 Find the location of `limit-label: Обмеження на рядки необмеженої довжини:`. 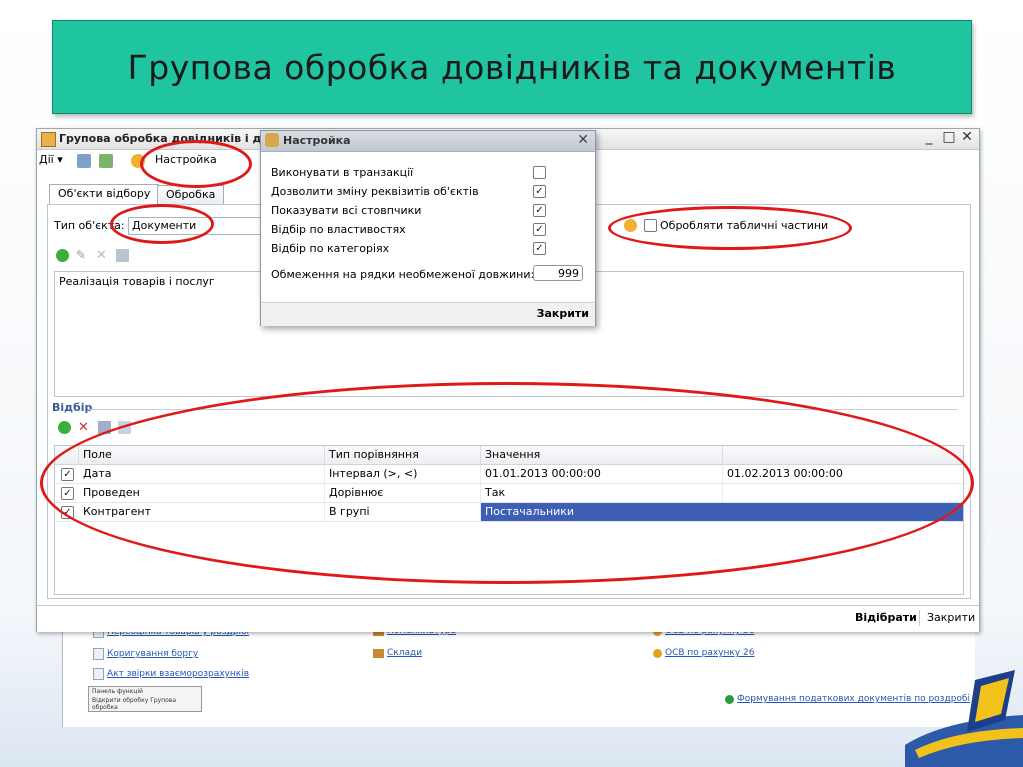

limit-label: Обмеження на рядки необмеженої довжини: is located at coordinates (403, 274).